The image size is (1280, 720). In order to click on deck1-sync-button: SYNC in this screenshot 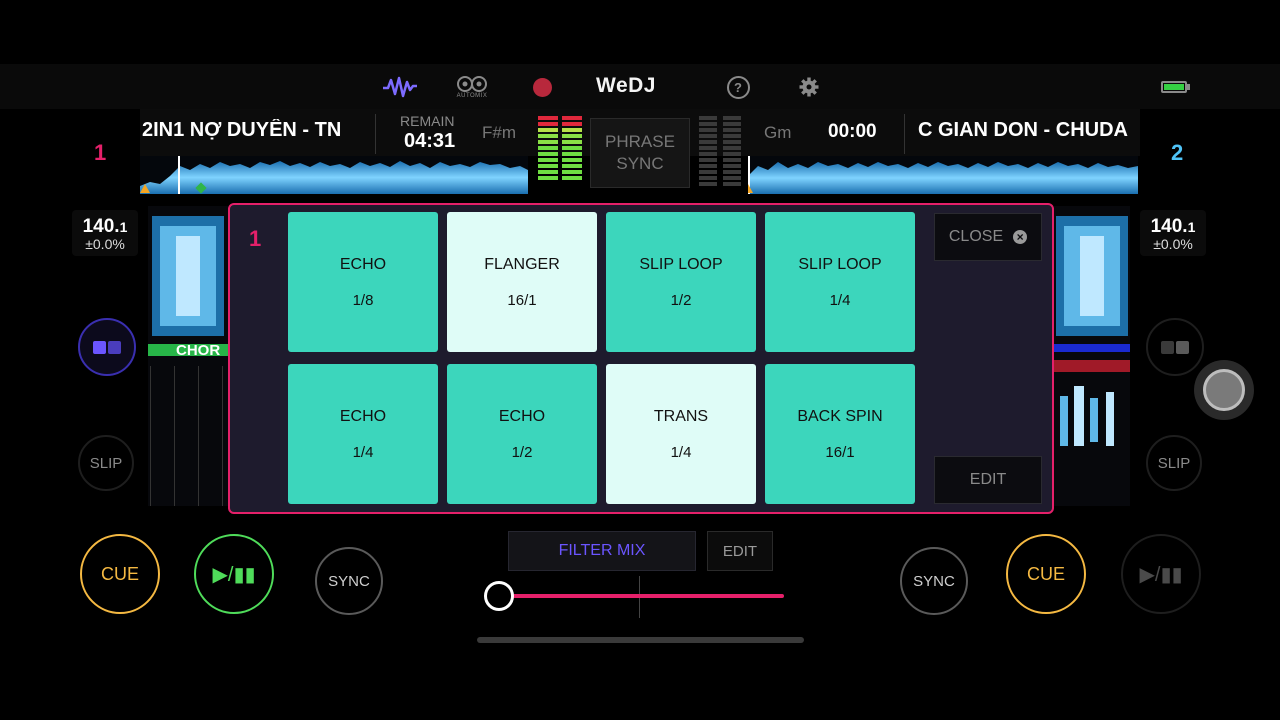, I will do `click(349, 581)`.